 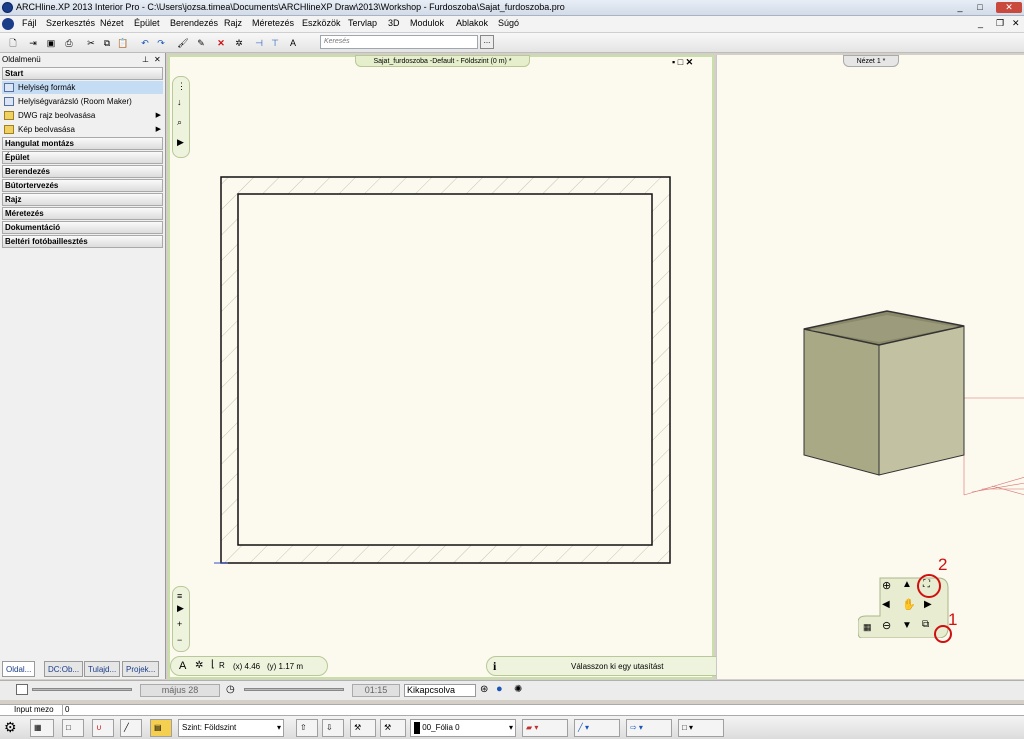 What do you see at coordinates (960, 7) in the screenshot?
I see `minimize-button: _` at bounding box center [960, 7].